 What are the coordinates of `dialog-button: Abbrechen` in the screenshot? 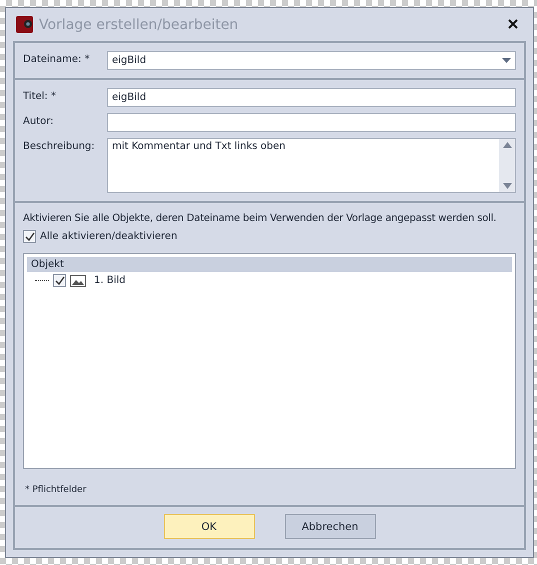 It's located at (330, 526).